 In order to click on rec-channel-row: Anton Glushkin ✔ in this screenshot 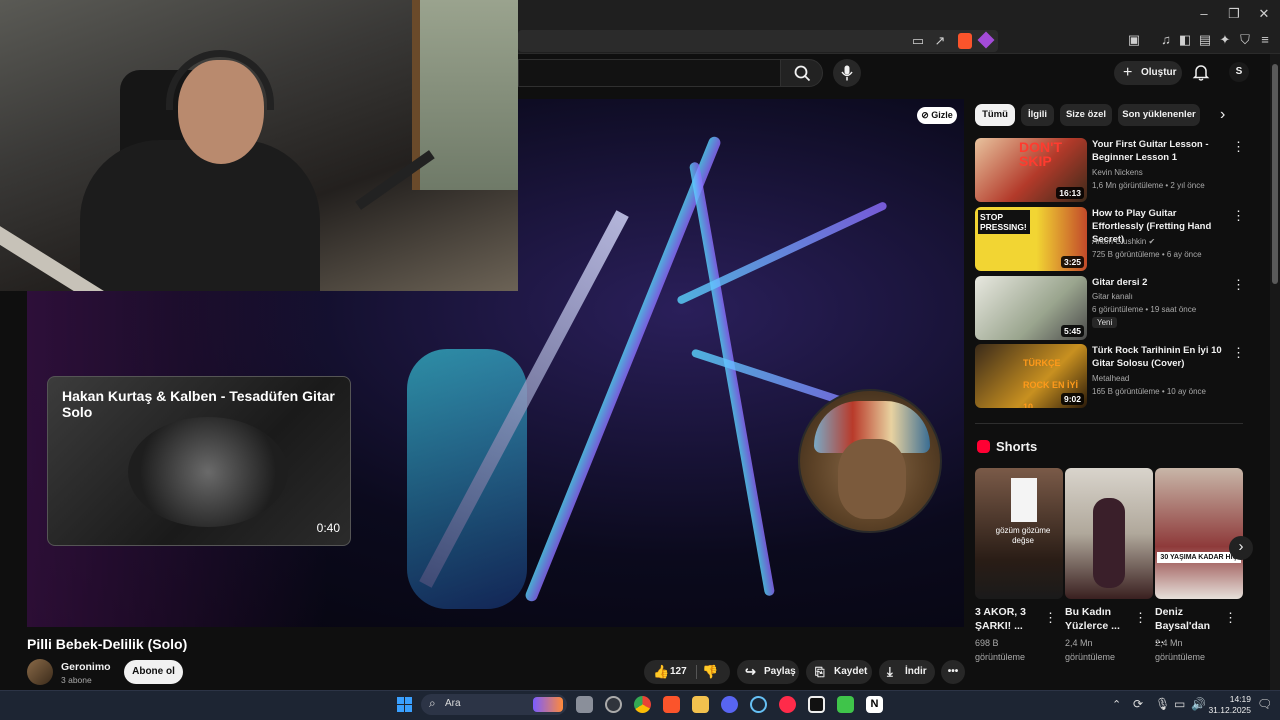, I will do `click(1123, 241)`.